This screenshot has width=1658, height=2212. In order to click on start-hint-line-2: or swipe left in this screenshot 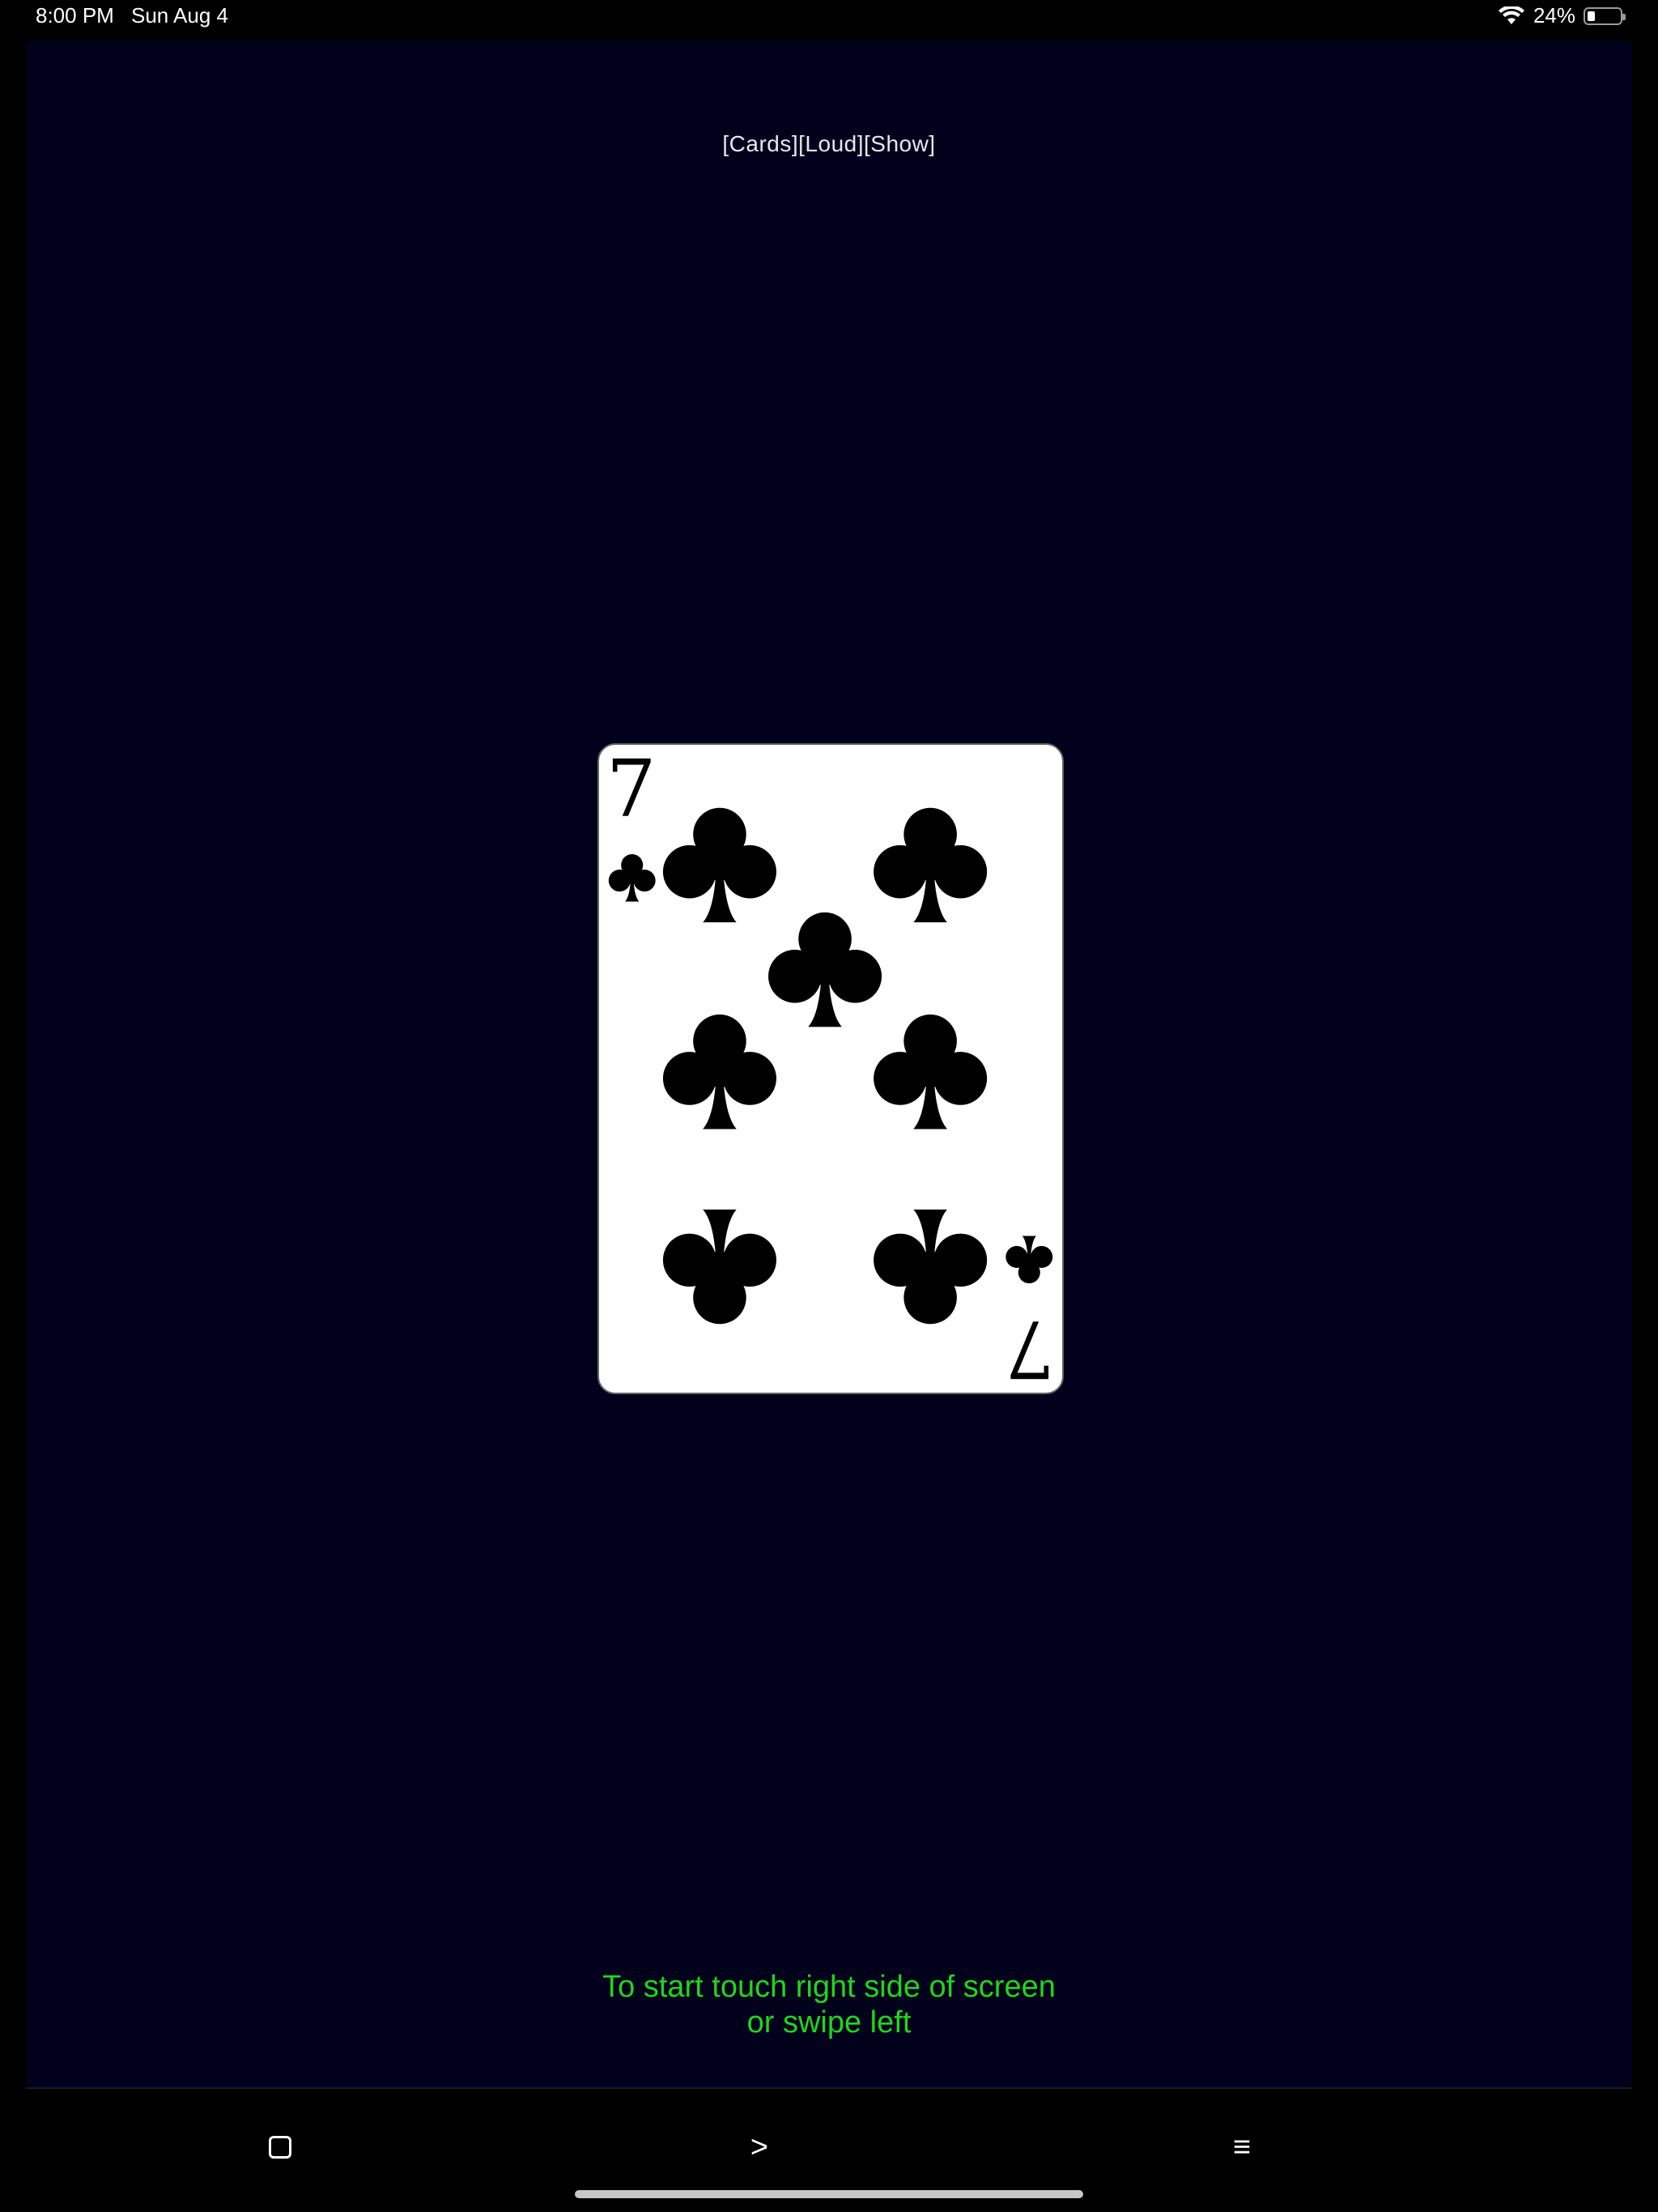, I will do `click(829, 2023)`.